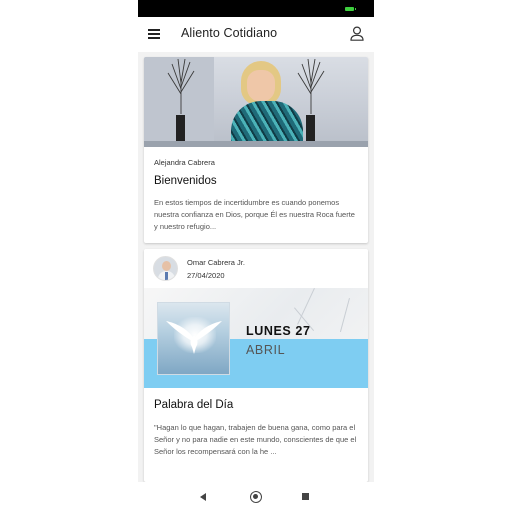 The image size is (512, 512). What do you see at coordinates (154, 34) in the screenshot?
I see `hamburger-menu-icon` at bounding box center [154, 34].